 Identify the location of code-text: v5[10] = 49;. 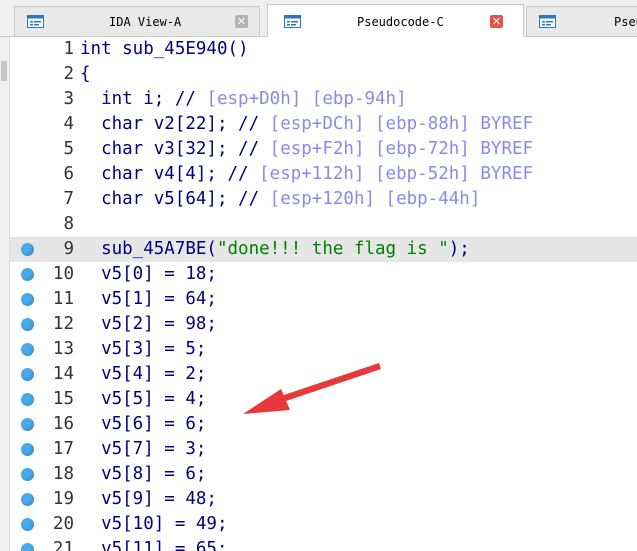
(154, 524).